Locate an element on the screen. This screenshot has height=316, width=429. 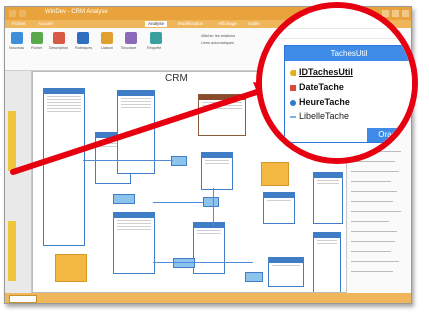
ribbon-label-fichier: Fichier is located at coordinates (37, 48).